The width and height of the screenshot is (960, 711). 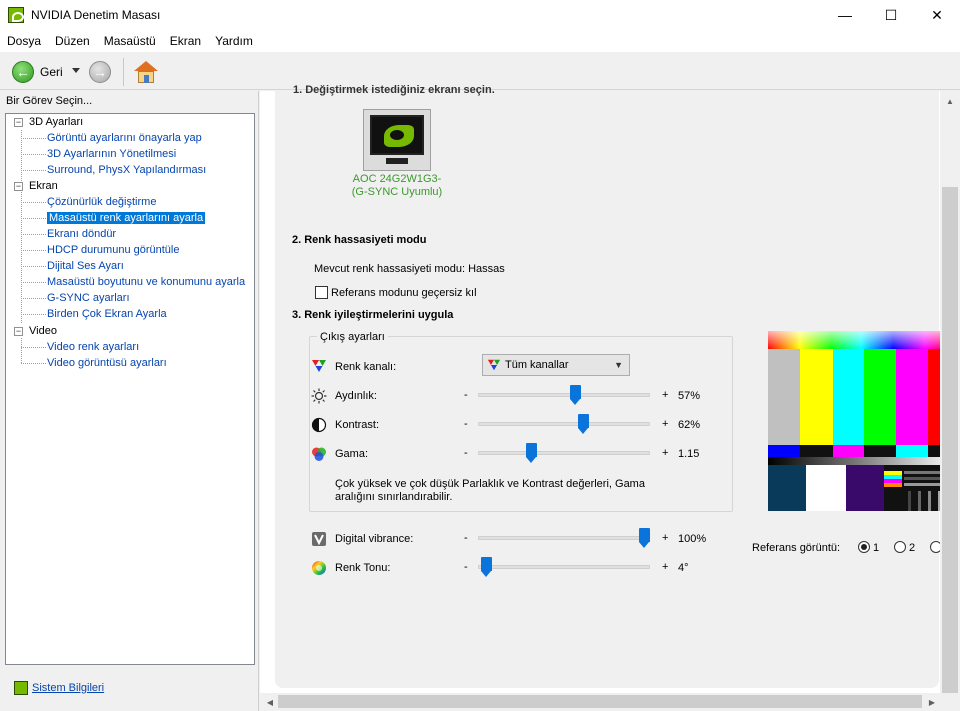 What do you see at coordinates (532, 453) in the screenshot?
I see `gamma-slider-thumb` at bounding box center [532, 453].